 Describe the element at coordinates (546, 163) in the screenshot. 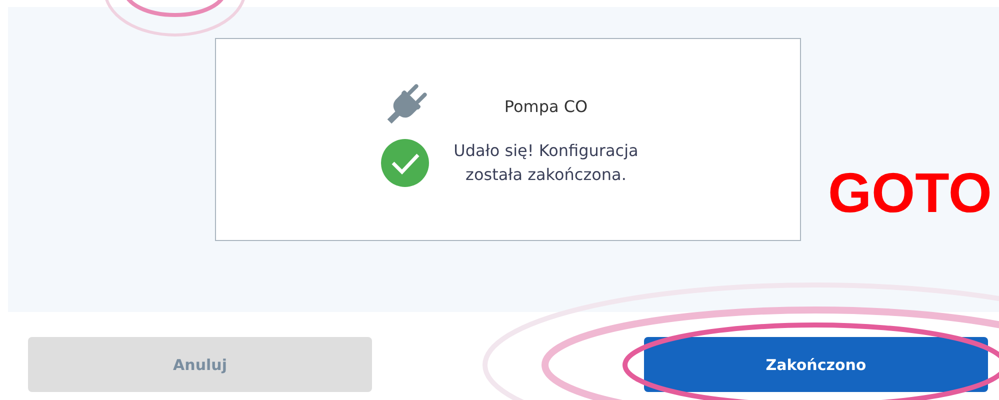

I see `status-message: Udało się! Konfiguracja została zakończona.` at that location.